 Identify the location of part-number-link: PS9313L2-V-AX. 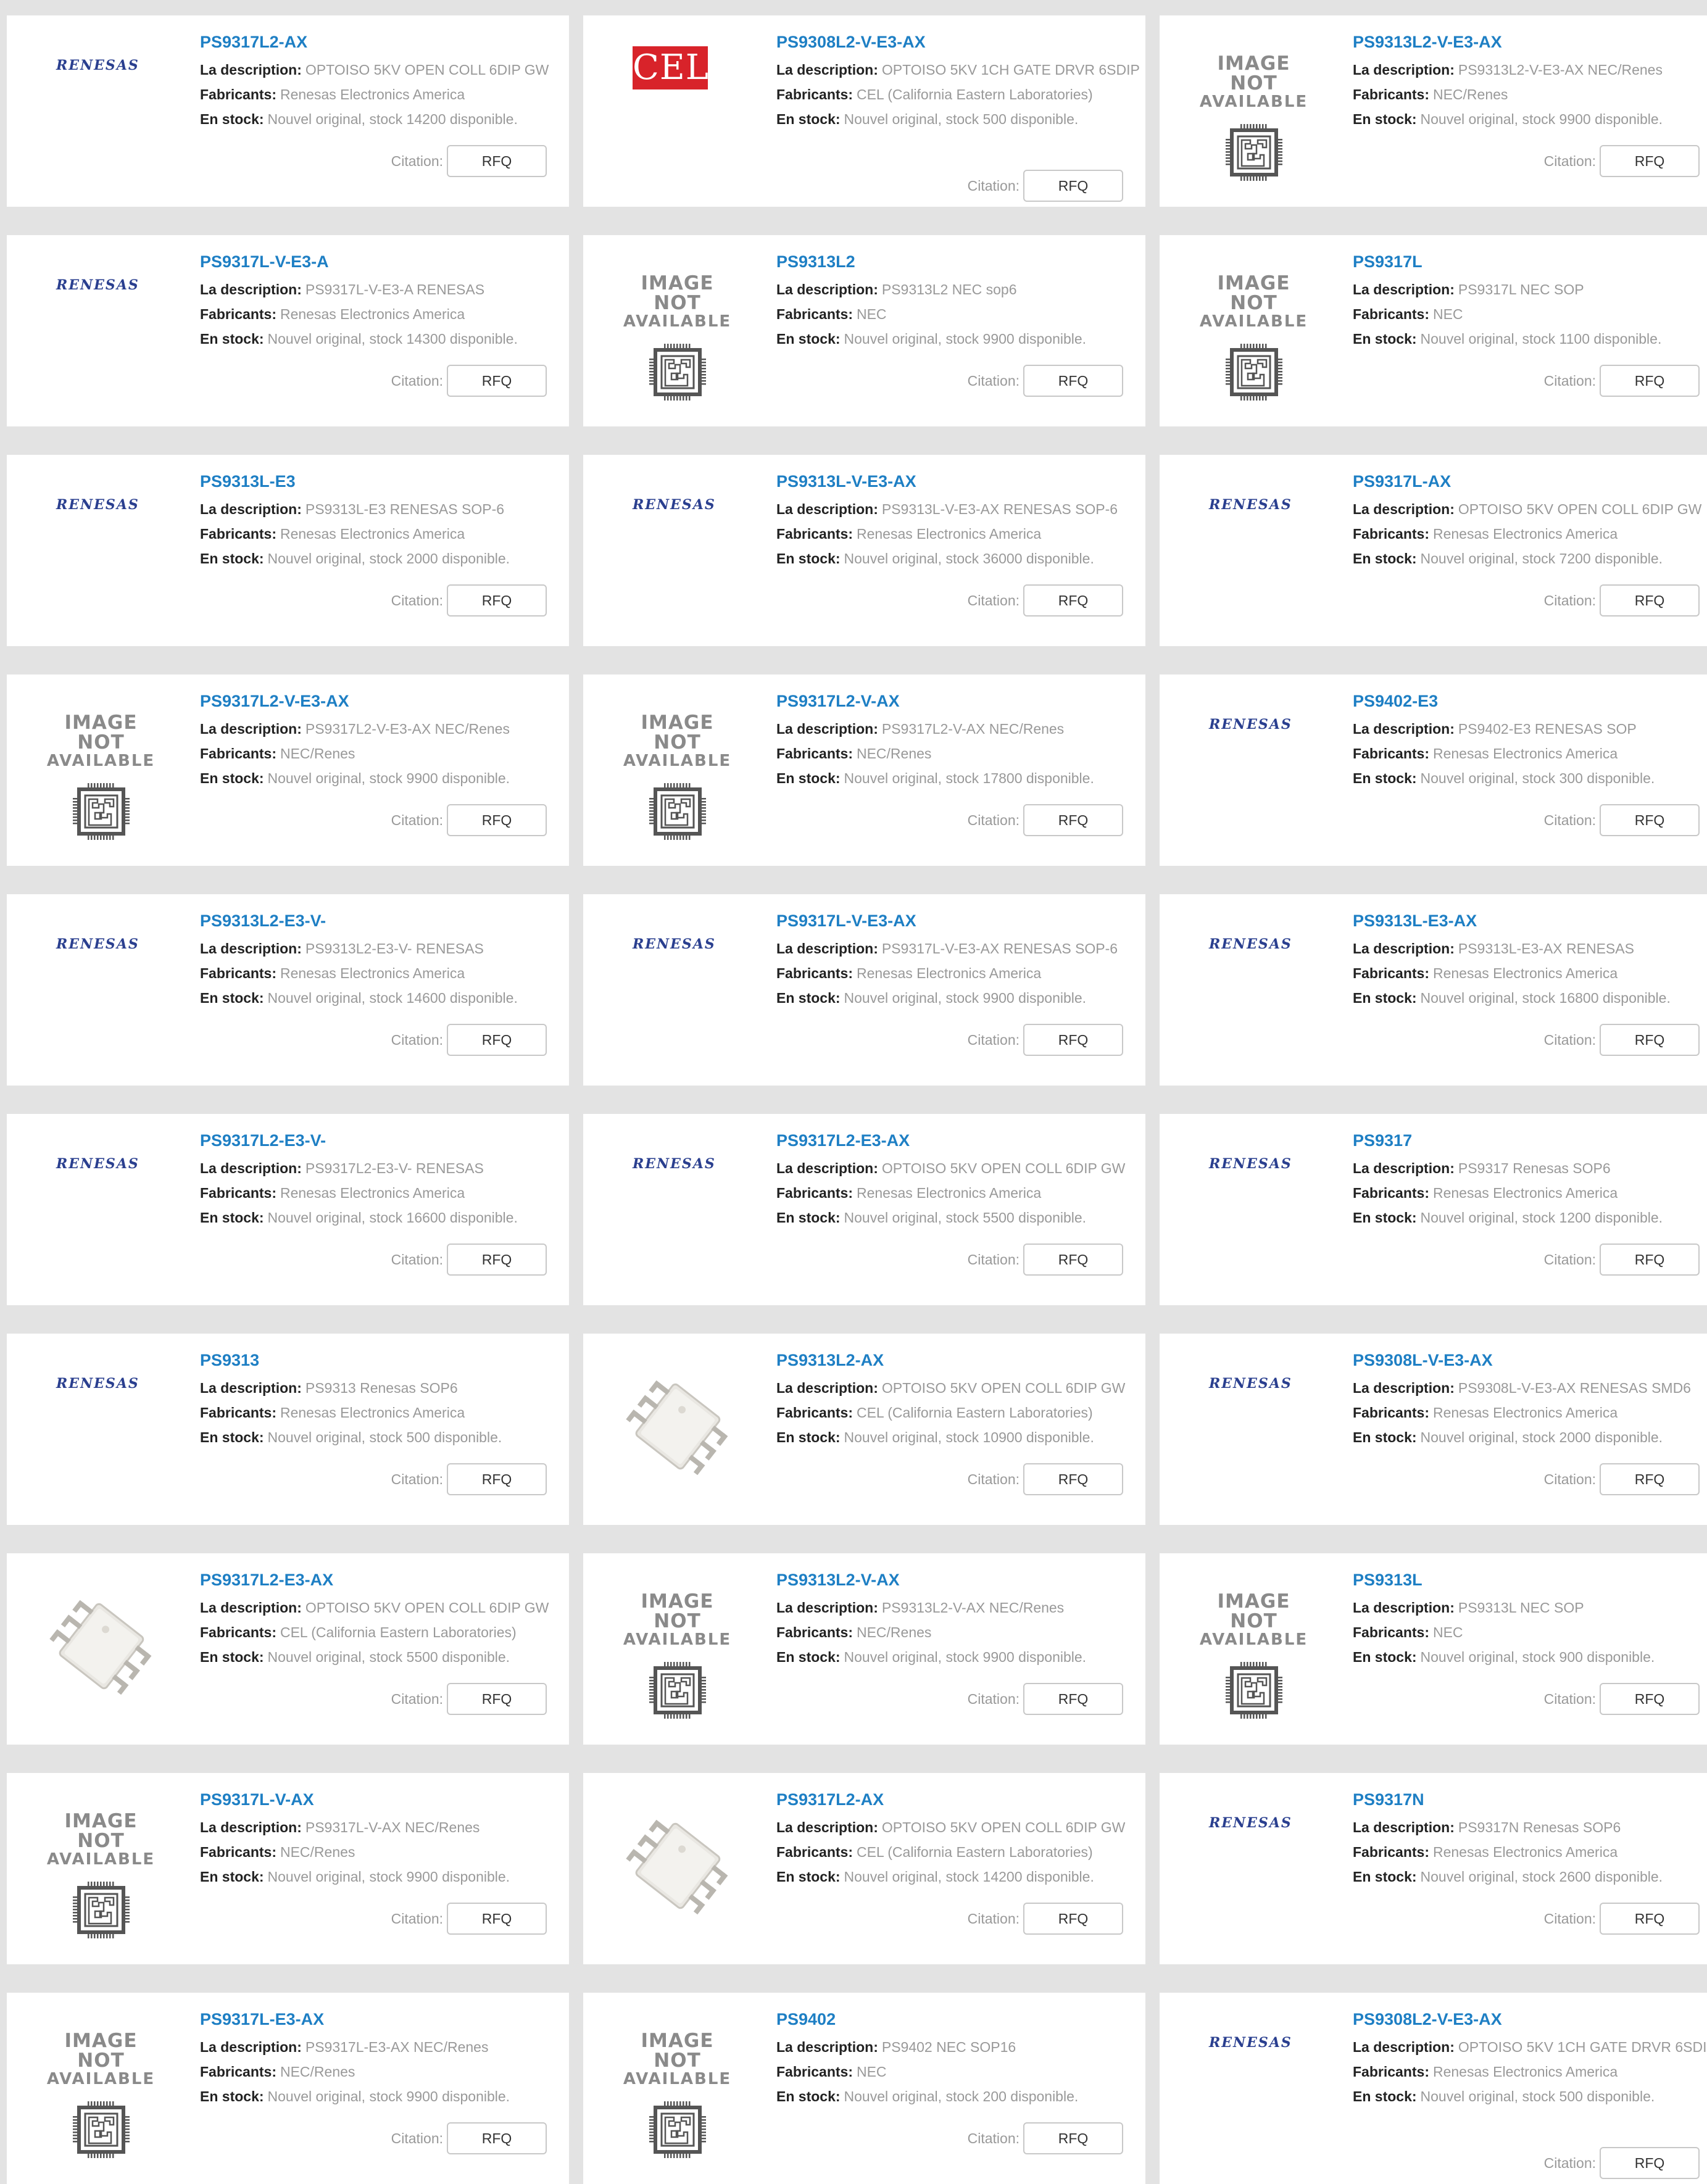
(958, 1580).